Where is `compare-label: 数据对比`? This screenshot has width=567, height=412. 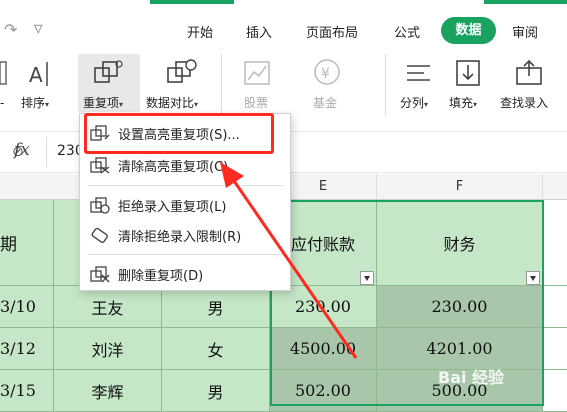 compare-label: 数据对比 is located at coordinates (170, 103).